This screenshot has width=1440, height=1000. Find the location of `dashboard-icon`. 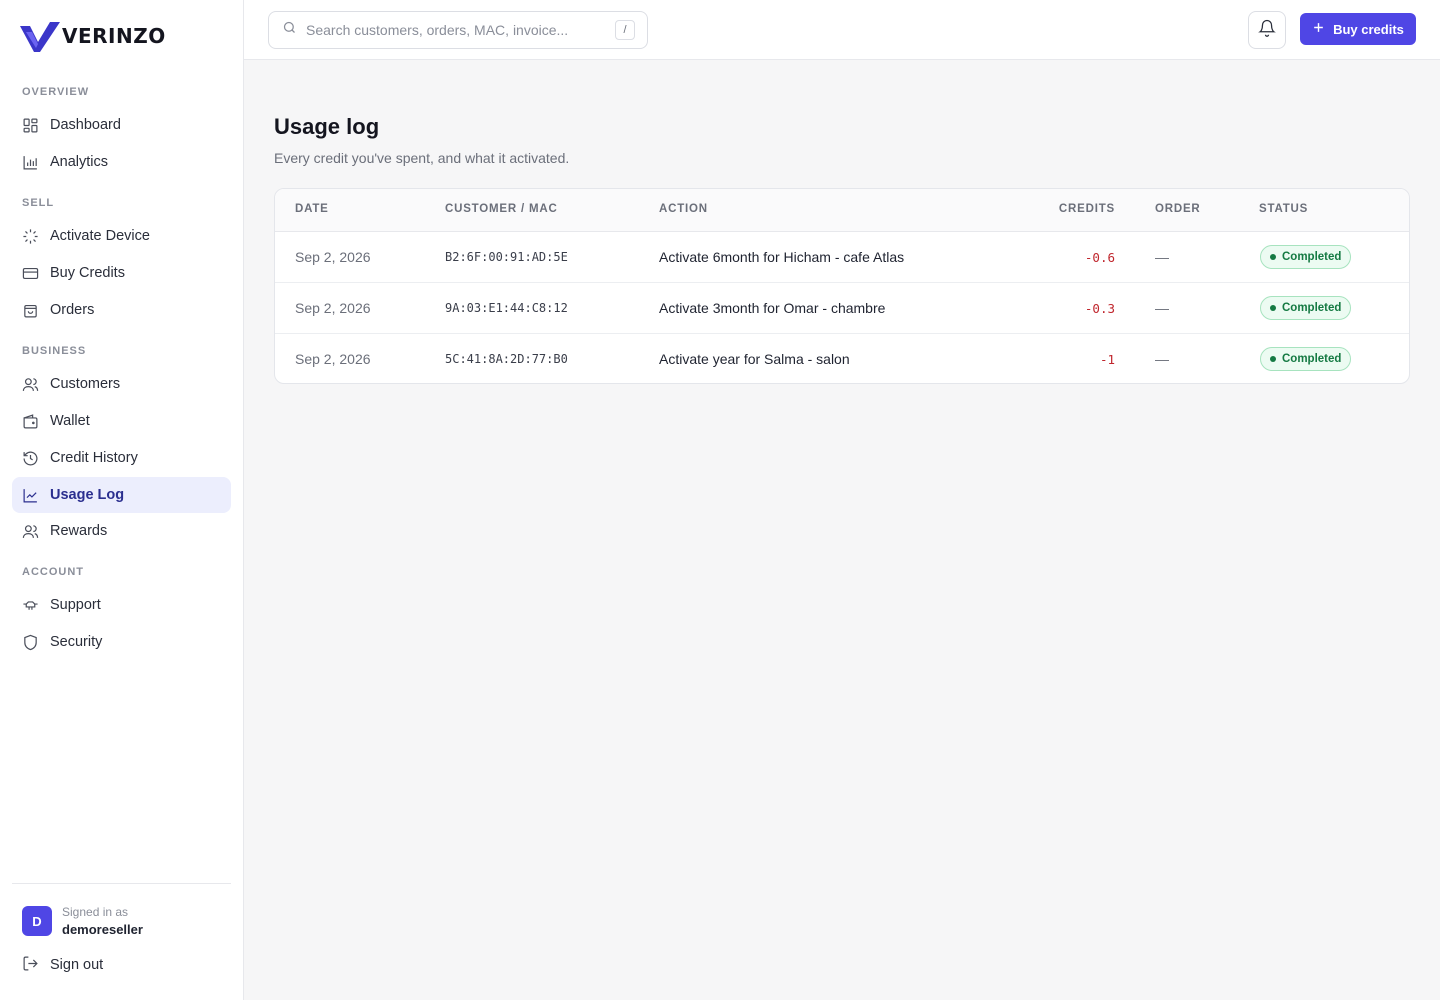

dashboard-icon is located at coordinates (30, 125).